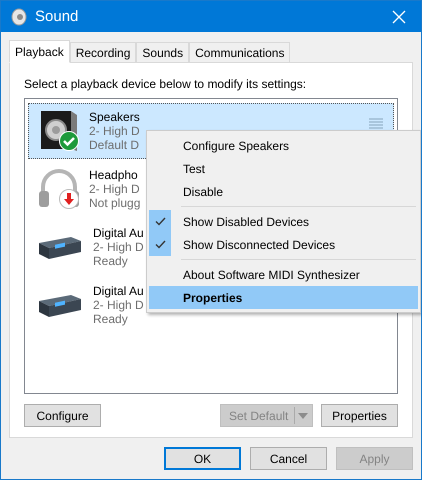 This screenshot has height=480, width=422. Describe the element at coordinates (114, 145) in the screenshot. I see `device-status: Default D` at that location.